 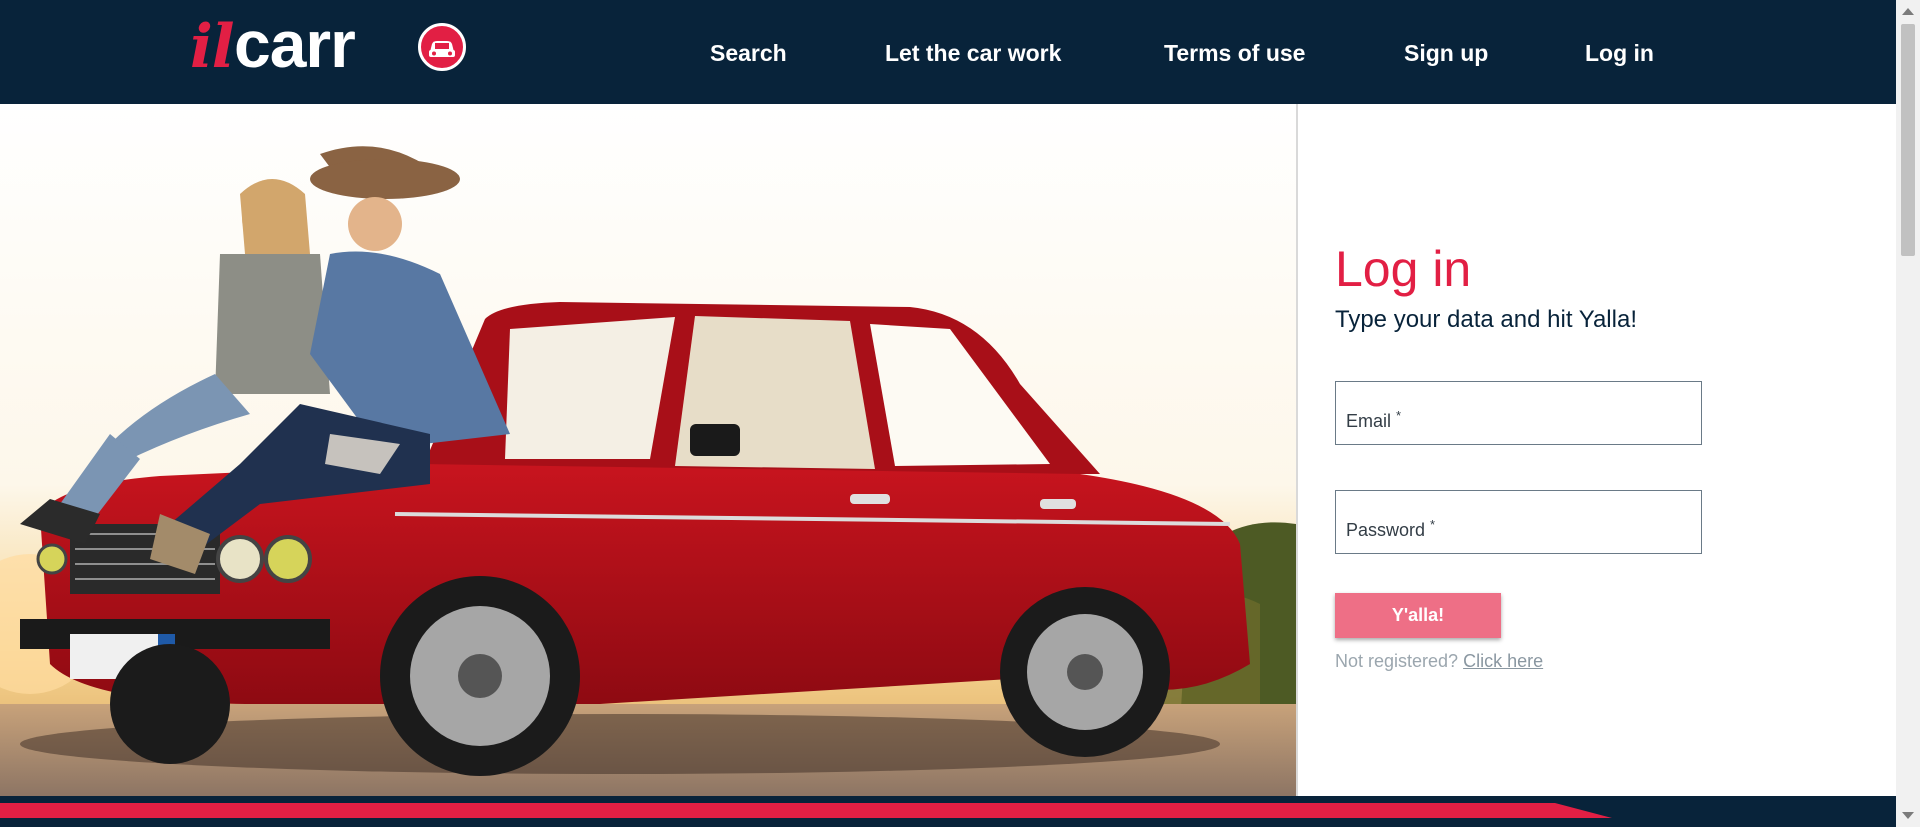 I want to click on logo-il-text: il, so click(x=212, y=47).